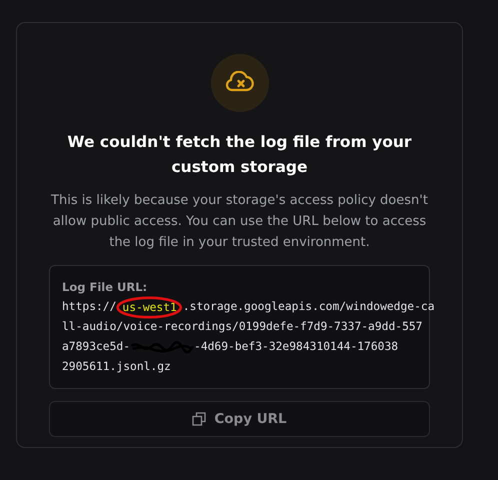  What do you see at coordinates (308, 307) in the screenshot?
I see `url-text: .storage.googleapis.com/windowedge-ca` at bounding box center [308, 307].